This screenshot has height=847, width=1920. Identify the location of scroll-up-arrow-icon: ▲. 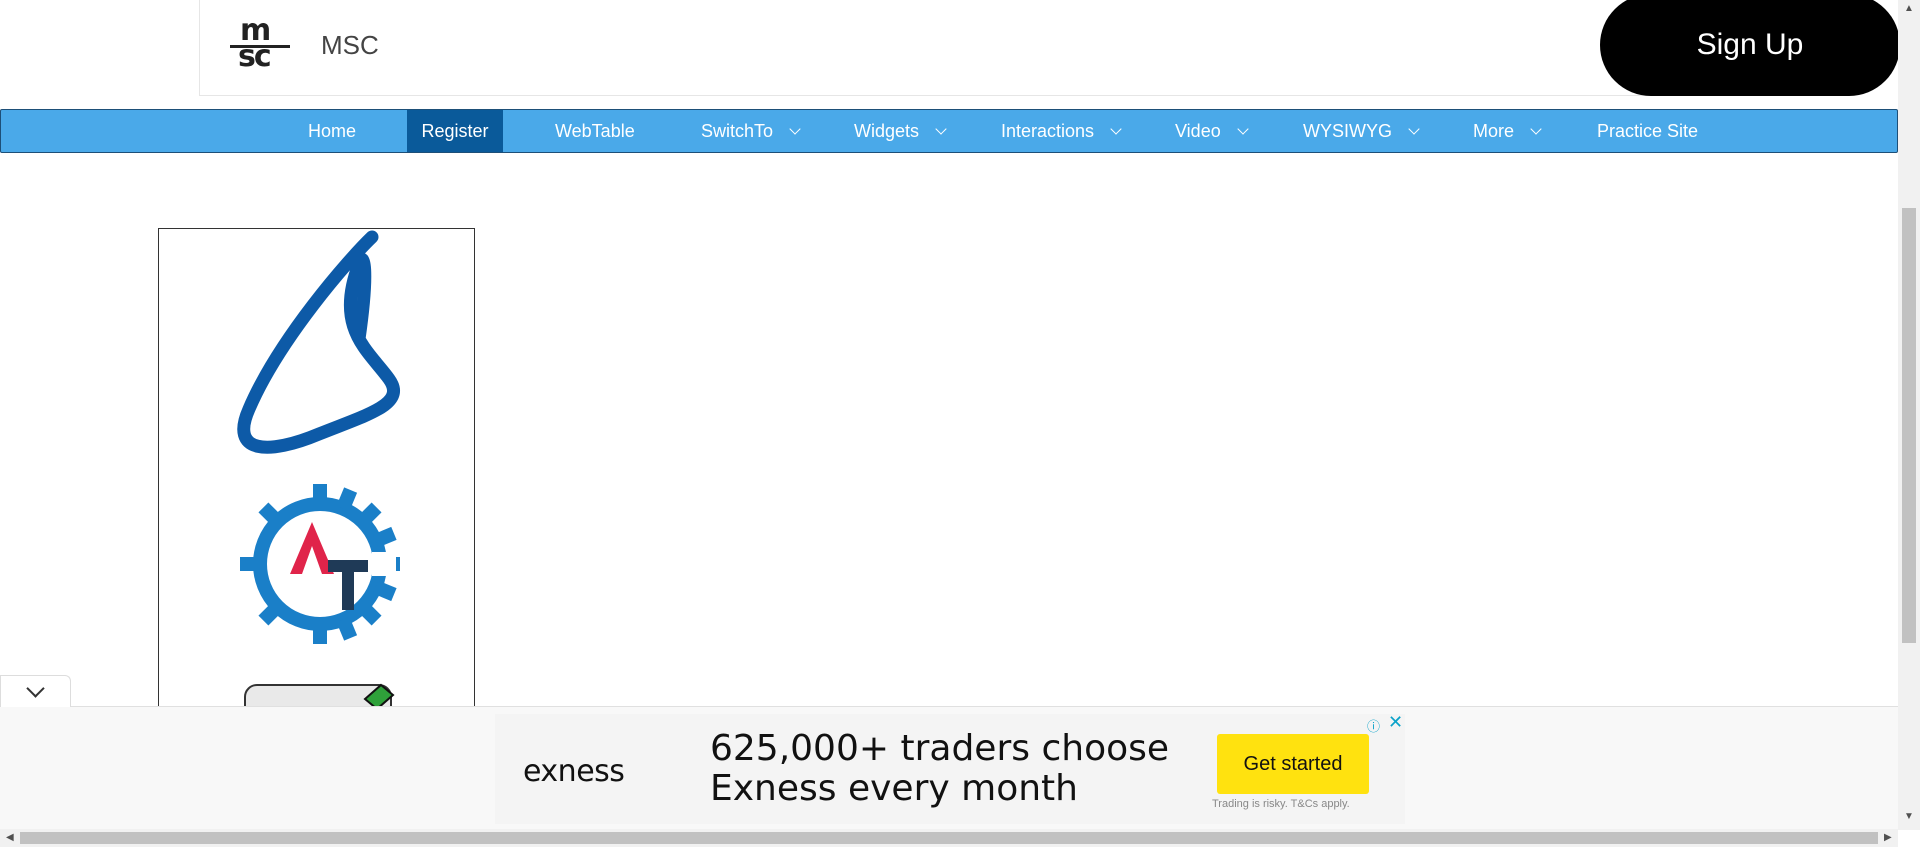
(1909, 9).